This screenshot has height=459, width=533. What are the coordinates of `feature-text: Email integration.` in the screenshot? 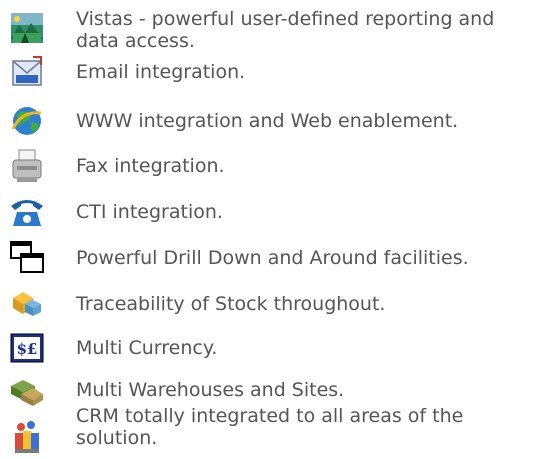 It's located at (161, 72).